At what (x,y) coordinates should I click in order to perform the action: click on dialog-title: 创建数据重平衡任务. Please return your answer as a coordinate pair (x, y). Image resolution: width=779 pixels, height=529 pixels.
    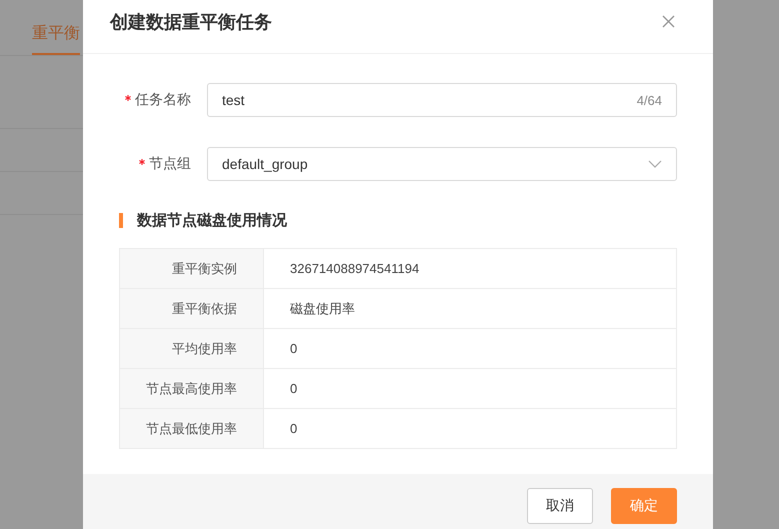
    Looking at the image, I should click on (191, 22).